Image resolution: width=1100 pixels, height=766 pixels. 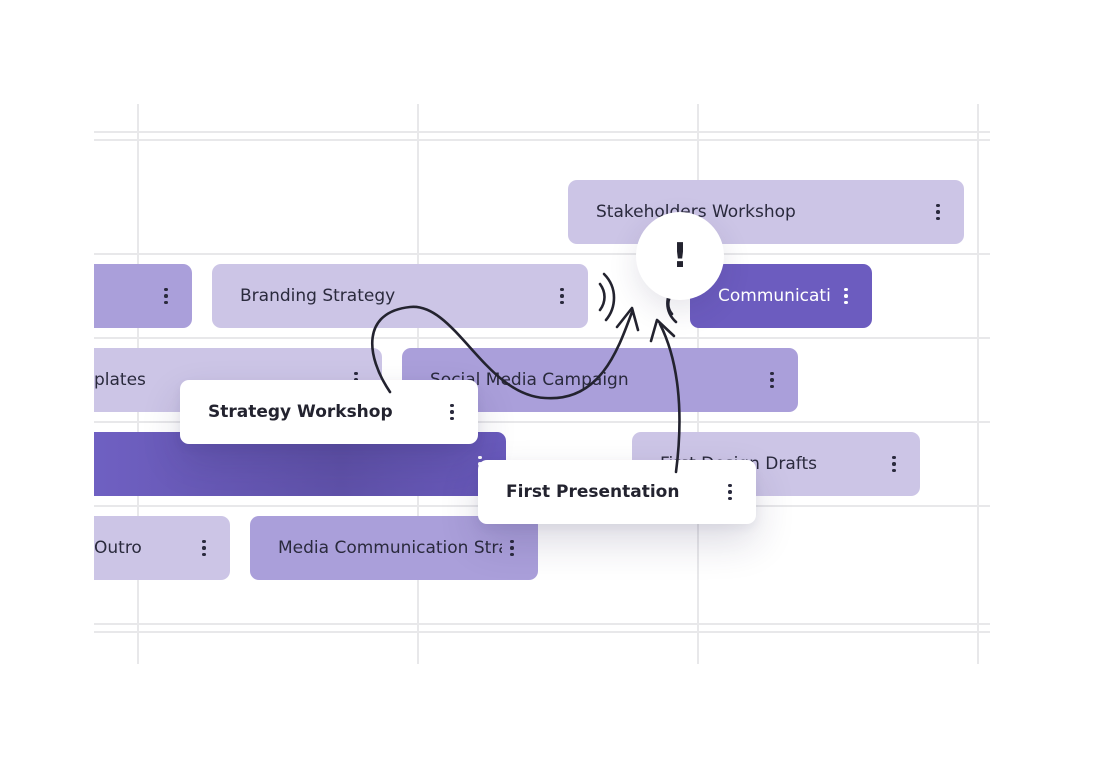 What do you see at coordinates (318, 296) in the screenshot?
I see `task-label: Branding Strategy` at bounding box center [318, 296].